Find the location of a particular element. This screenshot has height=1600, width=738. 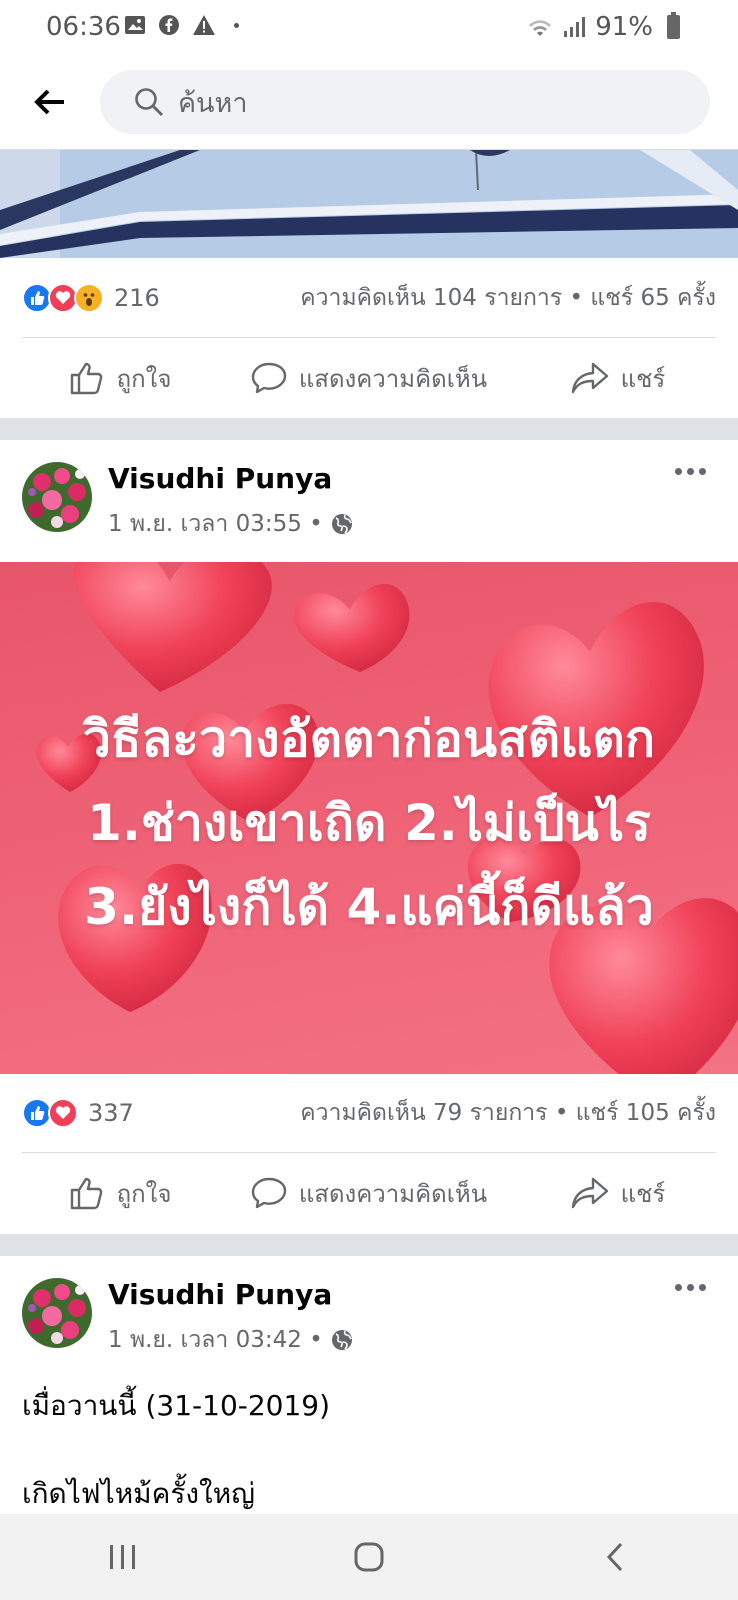

post-time: 1 พ.ย. เวลา 03:42 • is located at coordinates (215, 1340).